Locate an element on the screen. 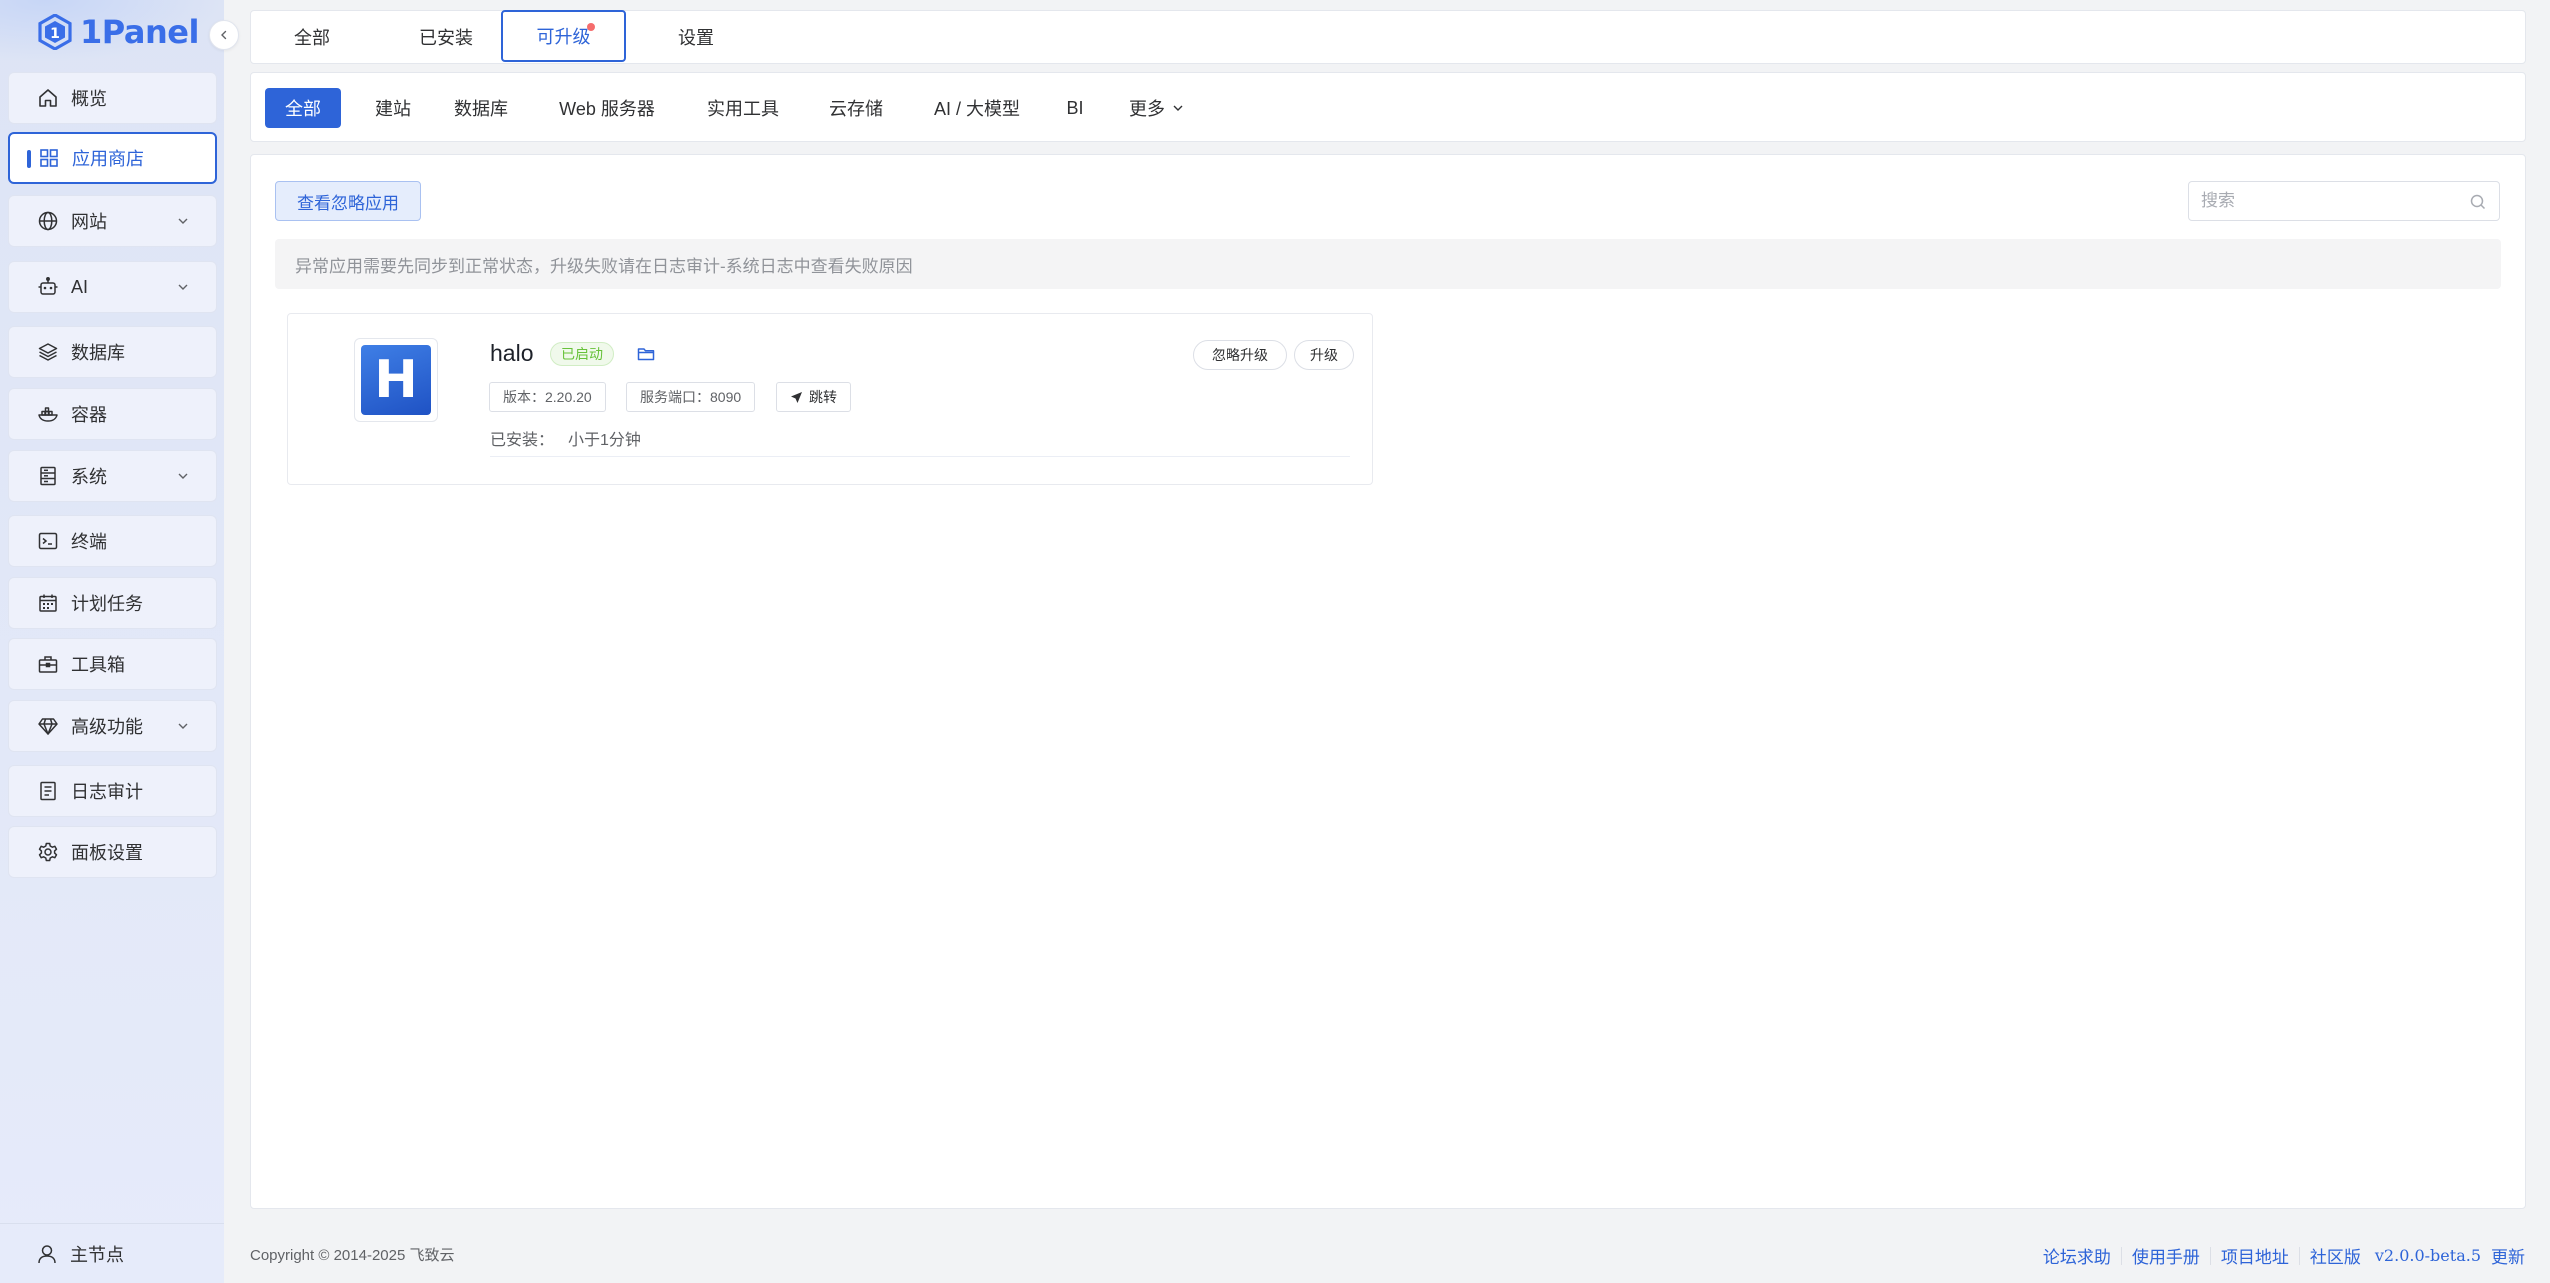 The width and height of the screenshot is (2550, 1283). logo: 1 1Panel is located at coordinates (118, 32).